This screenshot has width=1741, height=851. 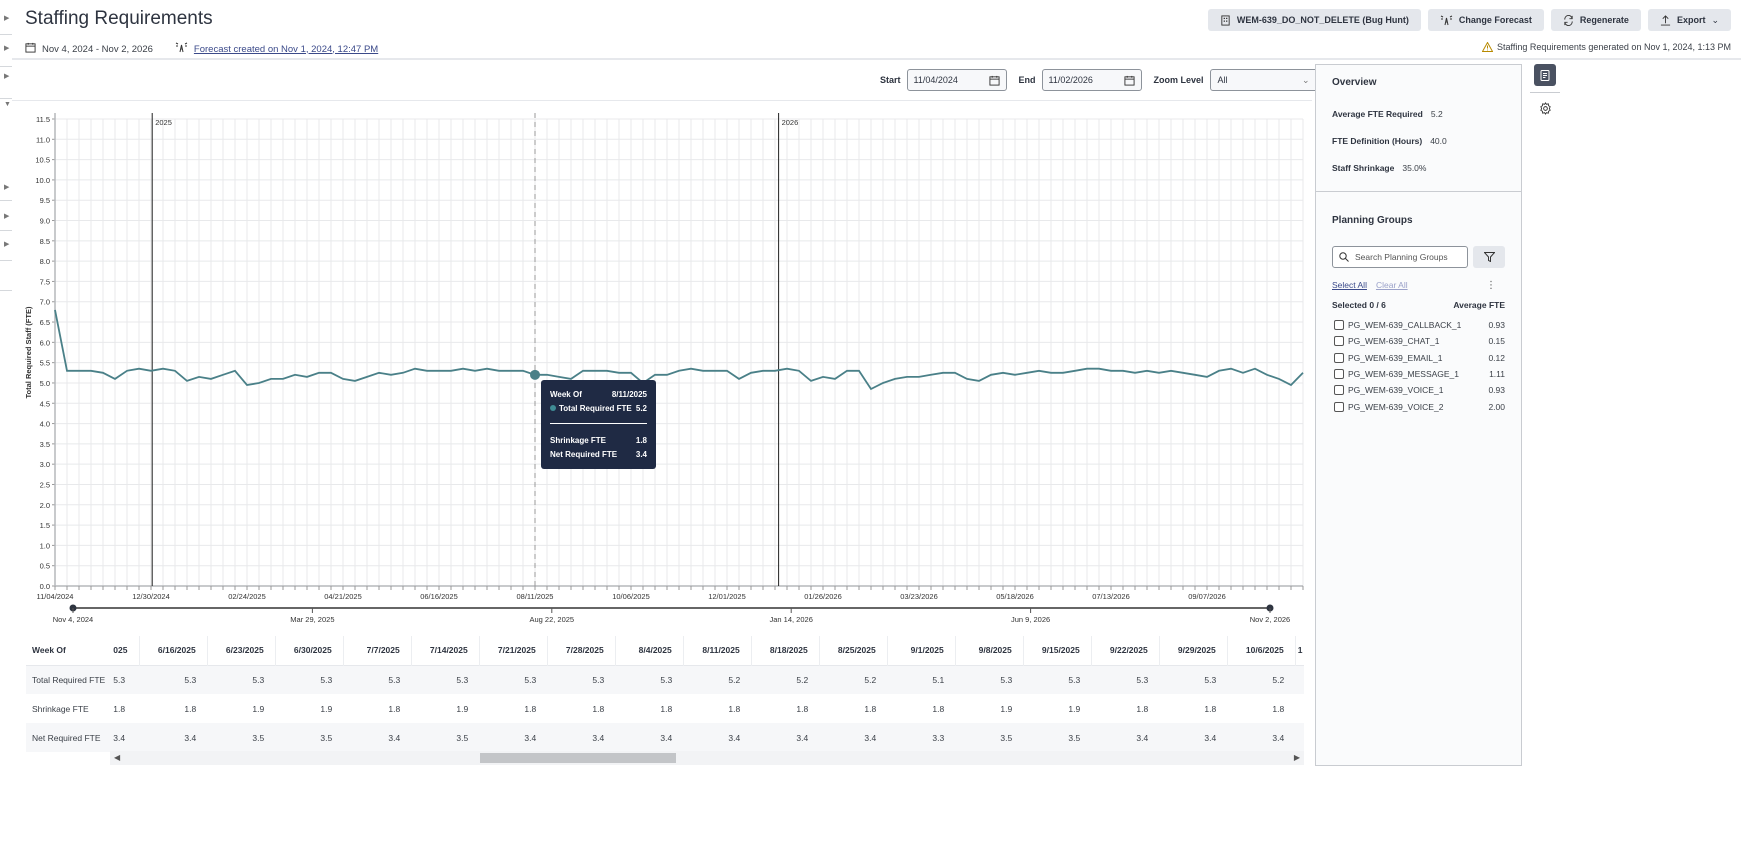 I want to click on table-cell: 3.3, so click(x=938, y=737).